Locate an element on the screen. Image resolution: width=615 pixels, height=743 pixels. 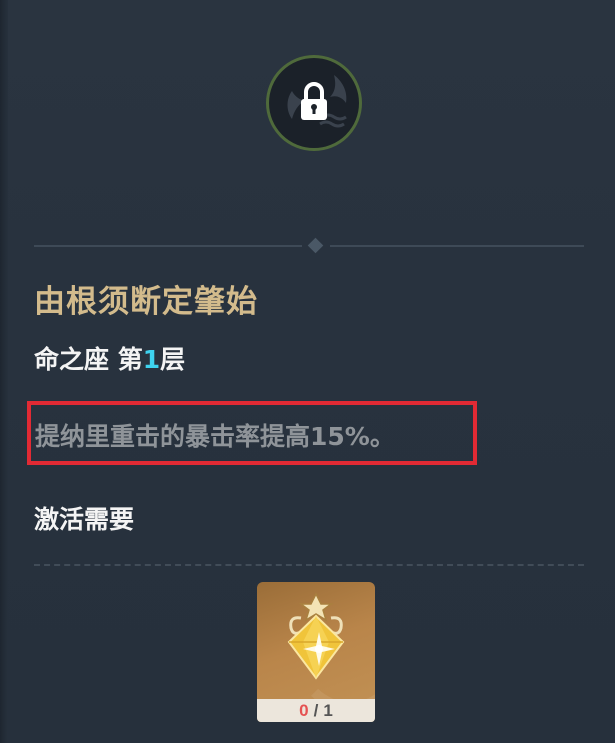
gem-stardust-icon is located at coordinates (316, 636).